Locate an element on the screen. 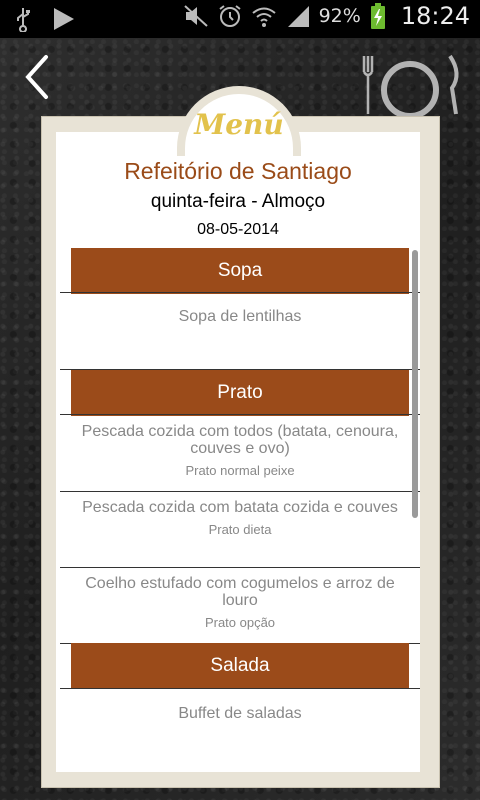  battery-percentage: 92% is located at coordinates (339, 16).